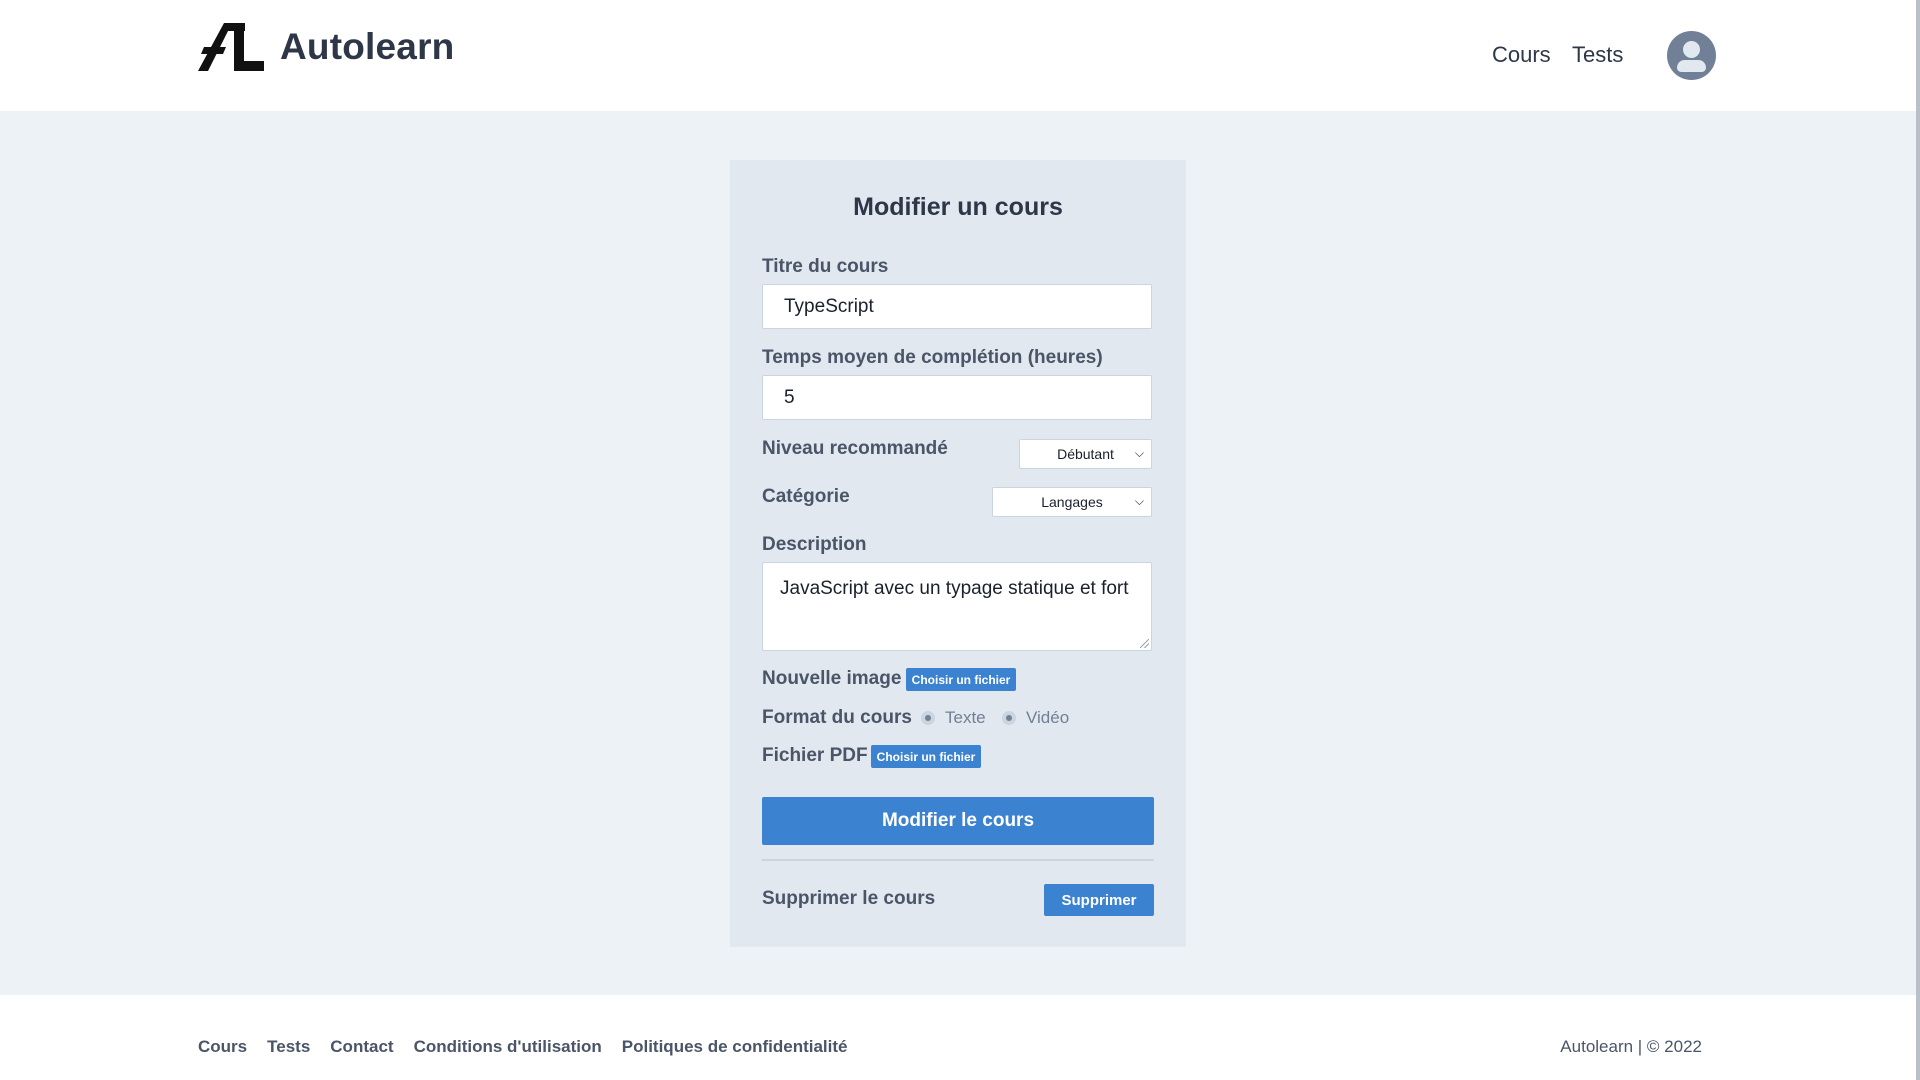 This screenshot has width=1920, height=1080. I want to click on footer-link-terms: Conditions d'utilisation, so click(508, 1047).